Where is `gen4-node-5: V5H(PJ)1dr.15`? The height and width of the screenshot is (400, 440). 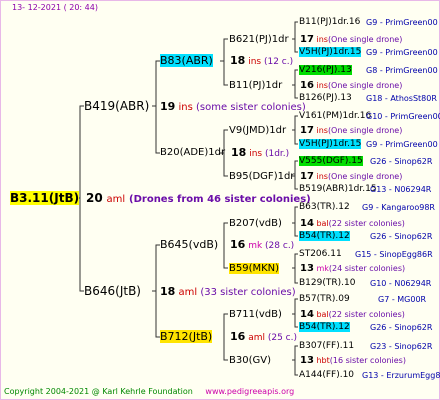 gen4-node-5: V5H(PJ)1dr.15 is located at coordinates (330, 144).